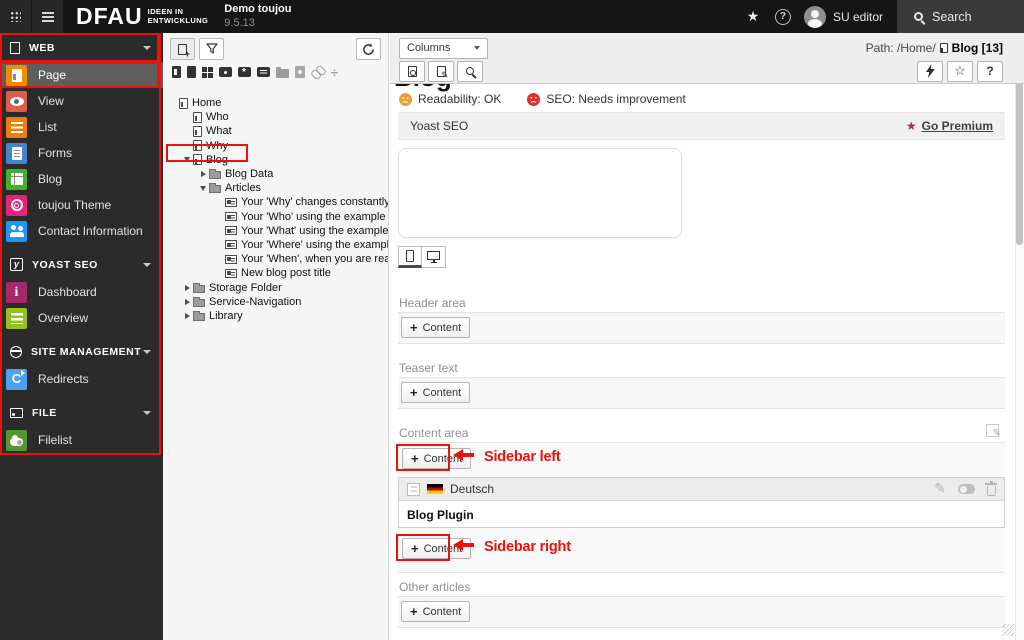 The width and height of the screenshot is (1024, 640). What do you see at coordinates (244, 72) in the screenshot?
I see `drag-element-star-icon` at bounding box center [244, 72].